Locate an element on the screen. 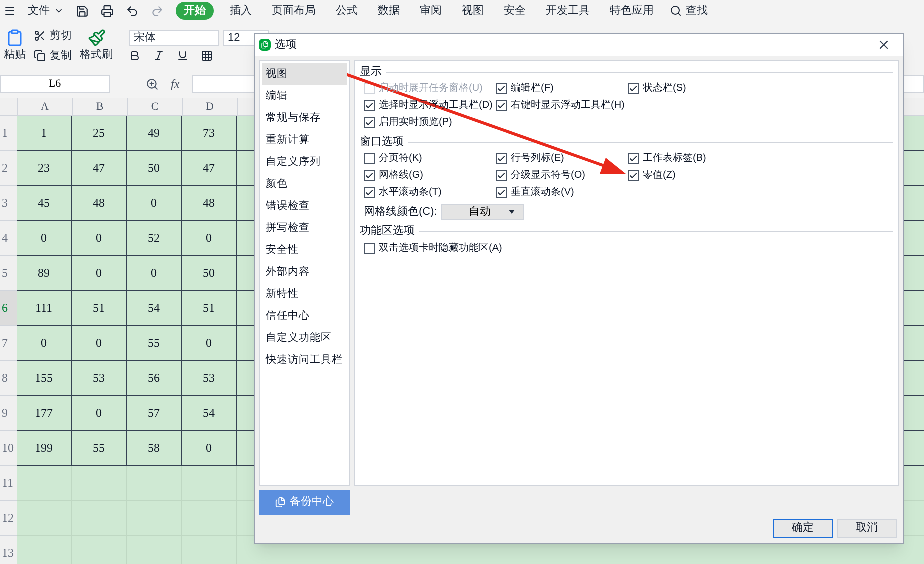  table-cell: 57 is located at coordinates (154, 413).